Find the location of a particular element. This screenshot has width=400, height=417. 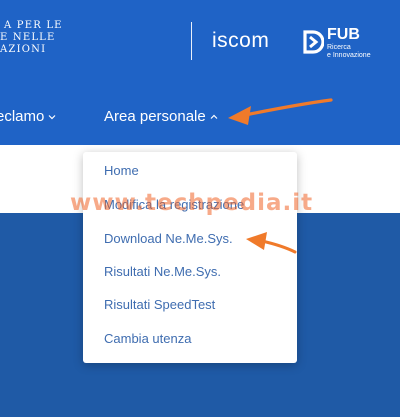

agency-line-3: AZIONI is located at coordinates (23, 49).